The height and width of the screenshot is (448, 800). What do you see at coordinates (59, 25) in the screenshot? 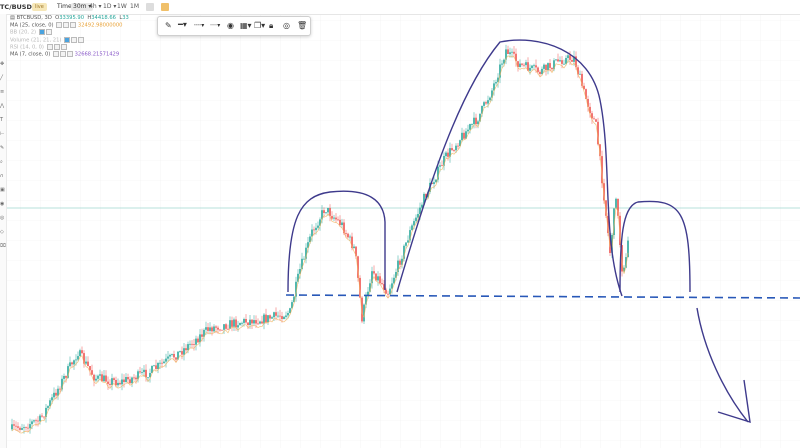
I see `legend-ma25-visibility` at bounding box center [59, 25].